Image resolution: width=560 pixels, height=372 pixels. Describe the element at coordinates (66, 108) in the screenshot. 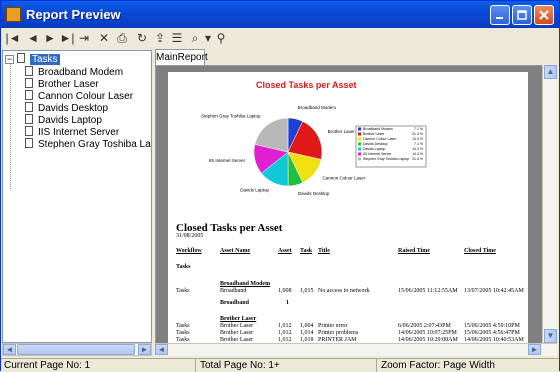

I see `tree-item: Davids Desktop` at that location.